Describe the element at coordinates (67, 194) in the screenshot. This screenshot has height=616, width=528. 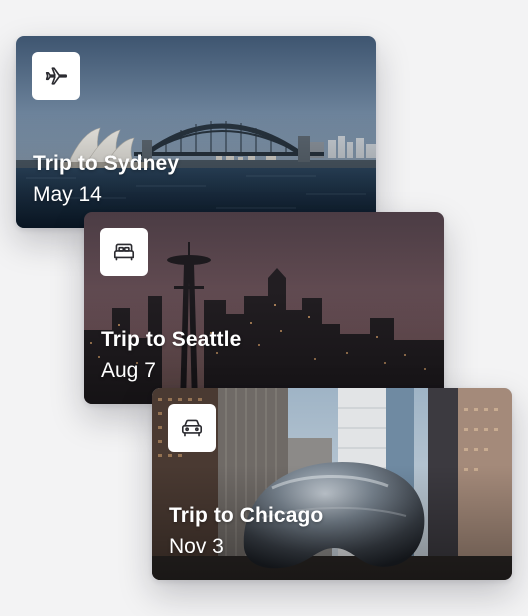
I see `trip-date: May 14` at that location.